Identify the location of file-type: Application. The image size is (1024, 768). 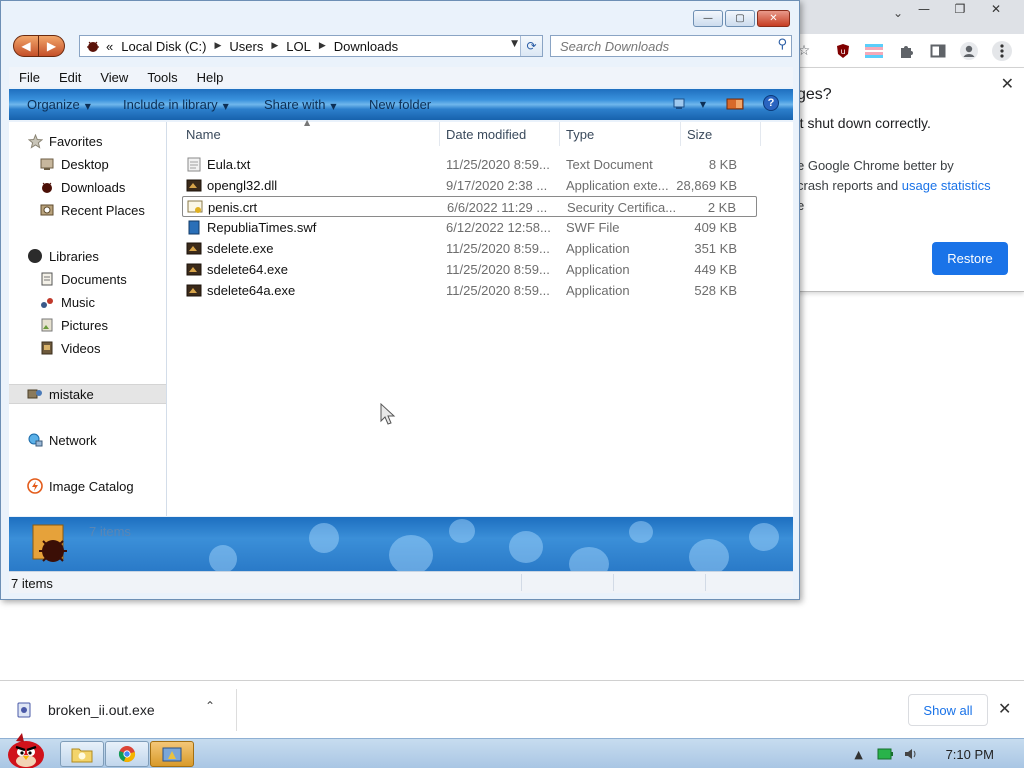
(598, 290).